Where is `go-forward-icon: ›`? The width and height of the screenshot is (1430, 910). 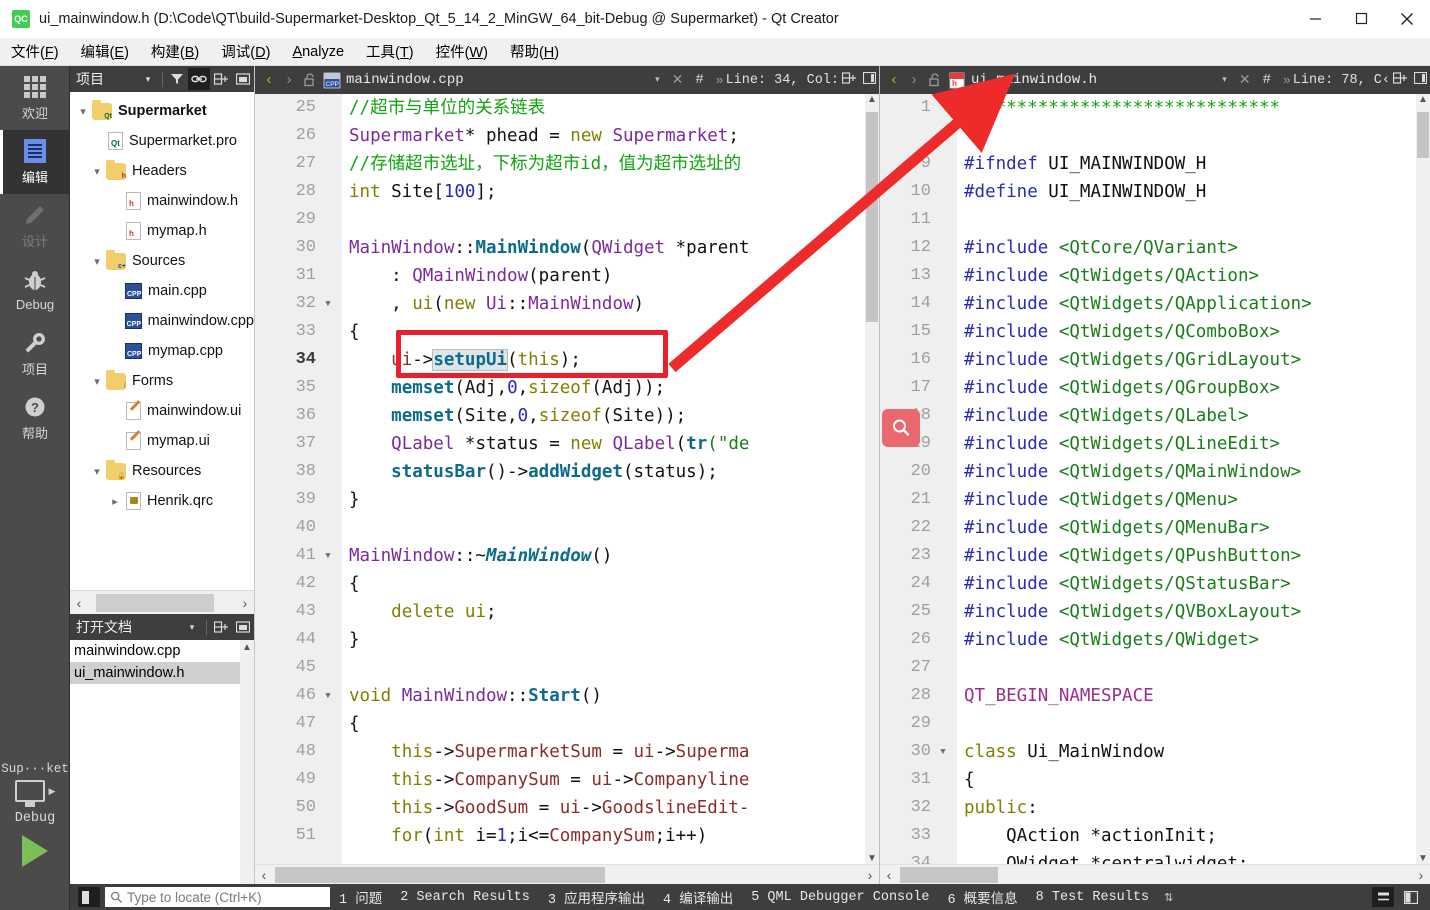
go-forward-icon: › is located at coordinates (289, 80).